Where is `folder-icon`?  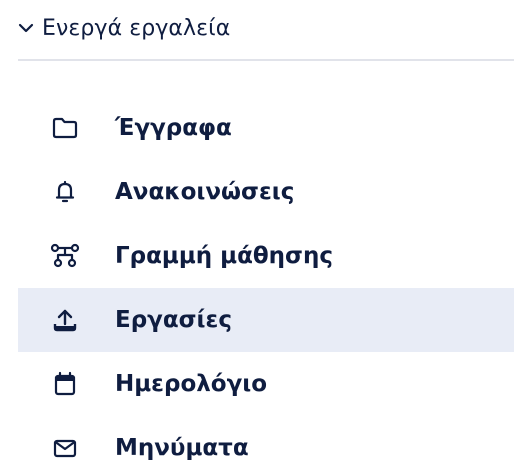
folder-icon is located at coordinates (65, 128).